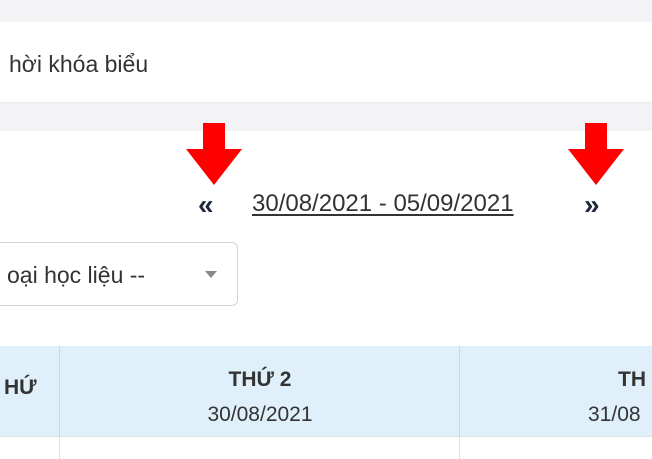 The height and width of the screenshot is (459, 652). I want to click on header-cell-tuesday: TH 31/08, so click(555, 391).